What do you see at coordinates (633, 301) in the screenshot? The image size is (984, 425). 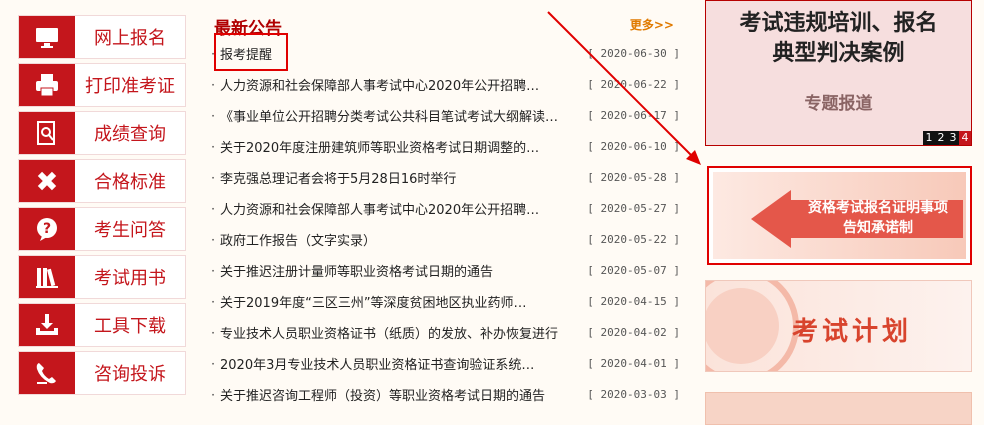 I see `news-item-date: [ 2020-04-15 ]` at bounding box center [633, 301].